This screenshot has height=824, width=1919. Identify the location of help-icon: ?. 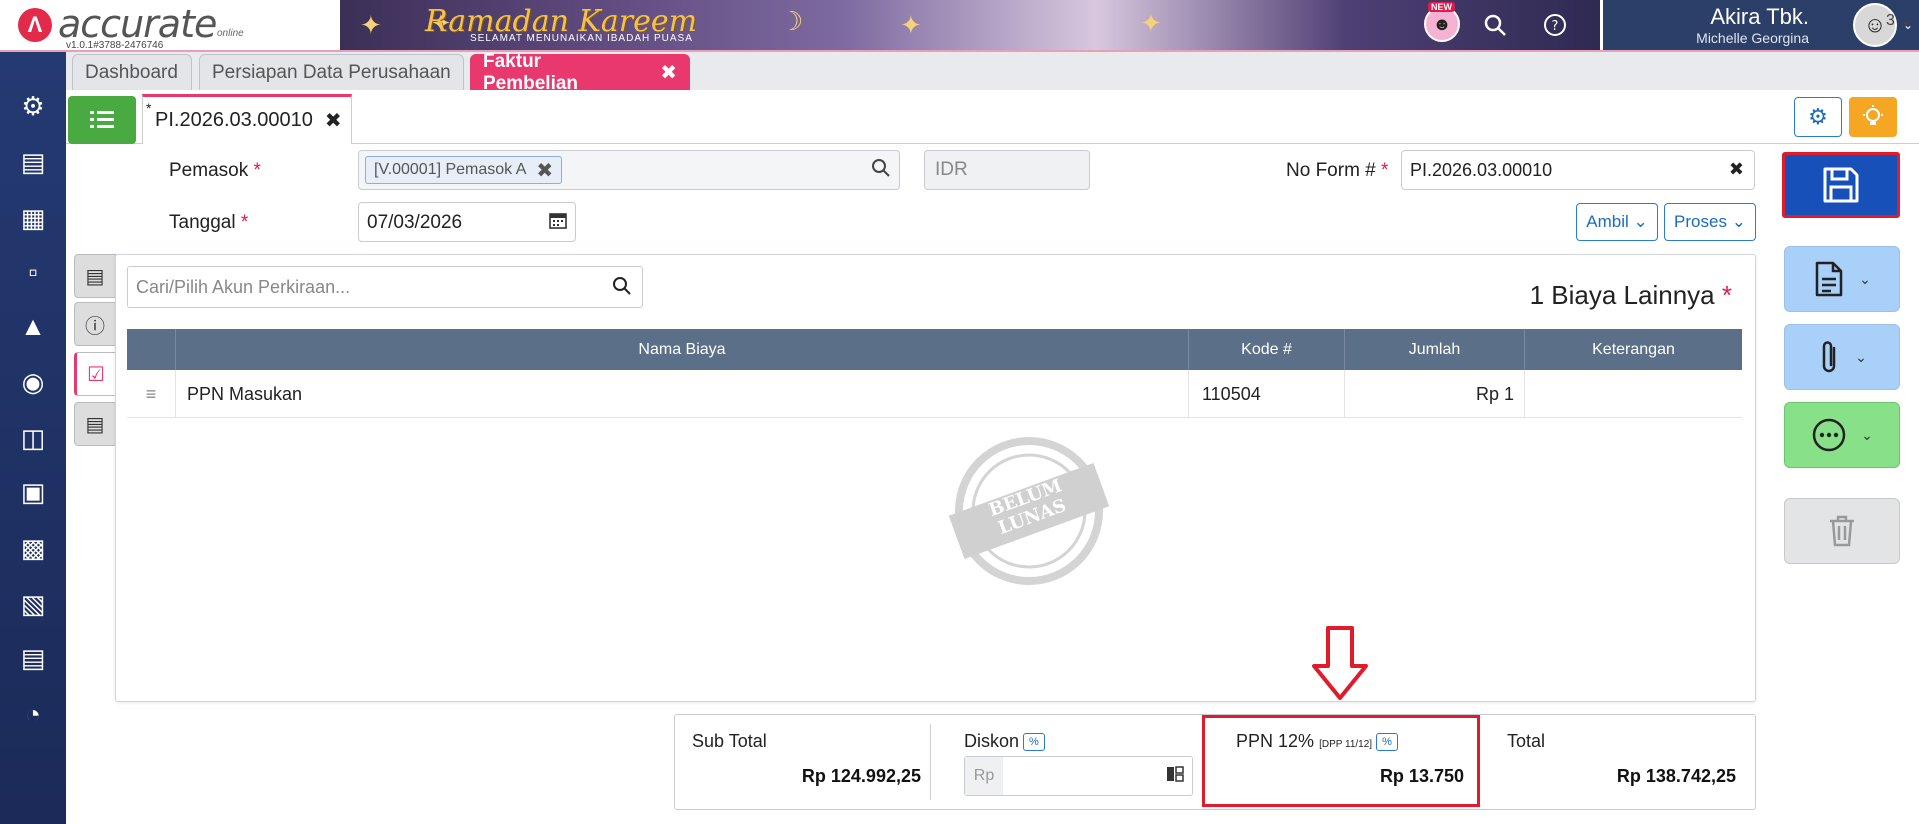
(1555, 25).